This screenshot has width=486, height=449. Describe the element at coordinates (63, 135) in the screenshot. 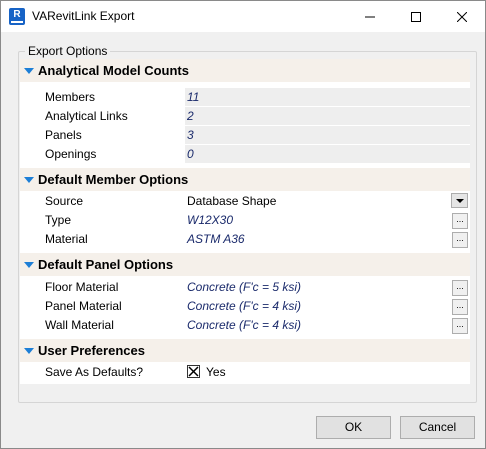

I see `prop-name: Panels` at that location.